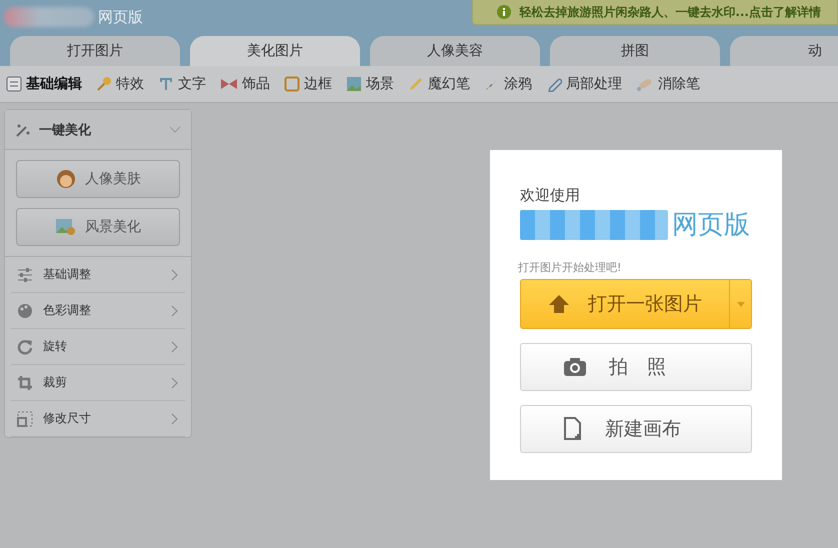 The image size is (838, 548). I want to click on notice-text: 轻松去掉旅游照片闲杂路人、一键去水印...点击了解详情, so click(670, 12).